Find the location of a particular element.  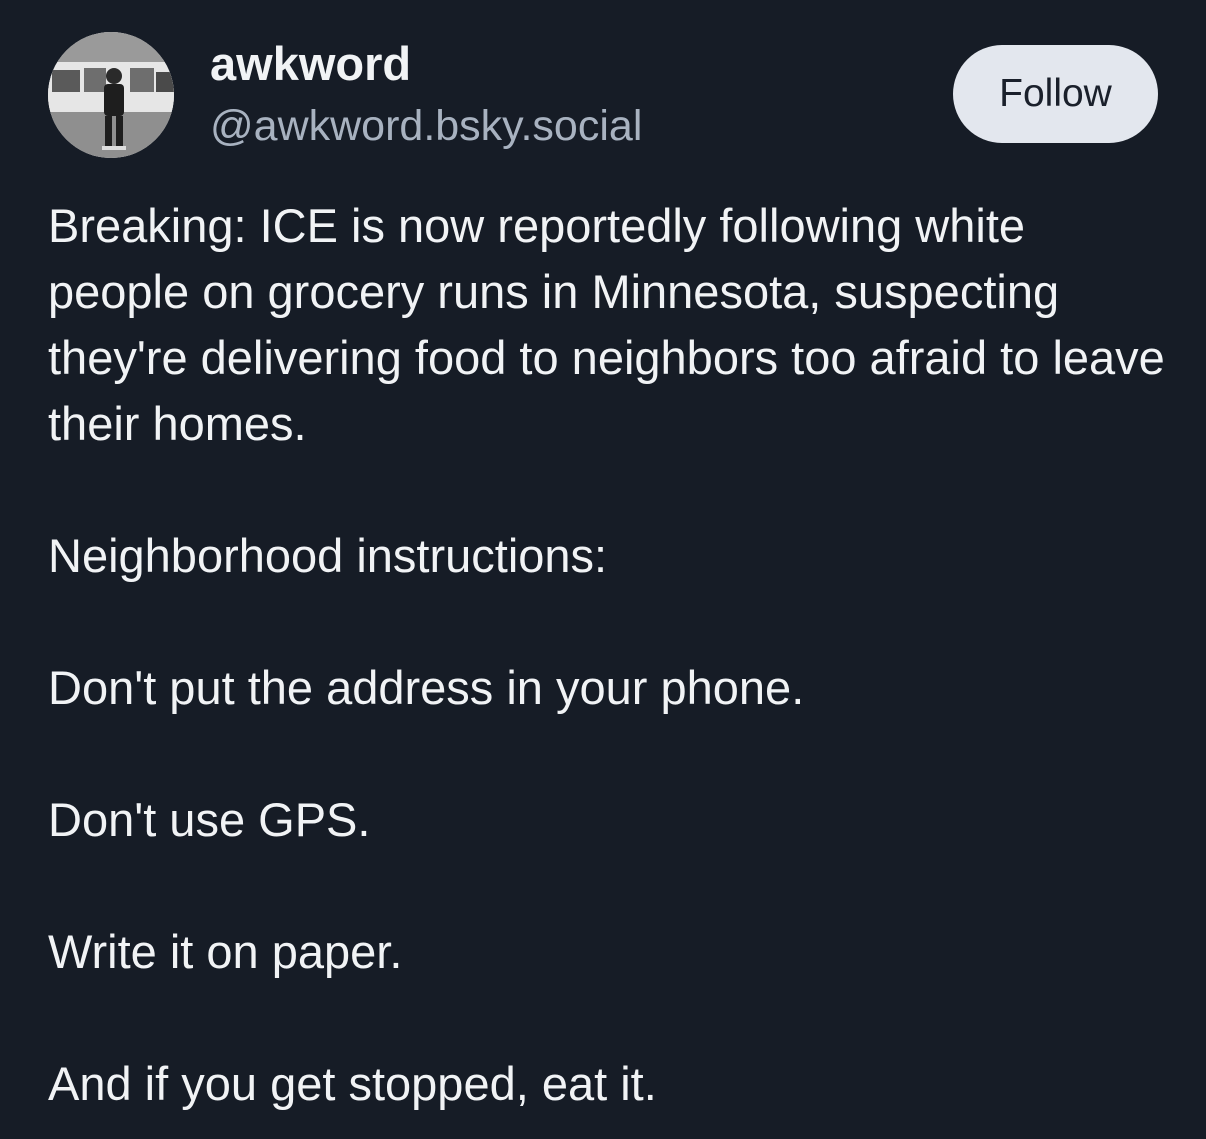

author-handle: @awkword.bsky.social is located at coordinates (426, 126).